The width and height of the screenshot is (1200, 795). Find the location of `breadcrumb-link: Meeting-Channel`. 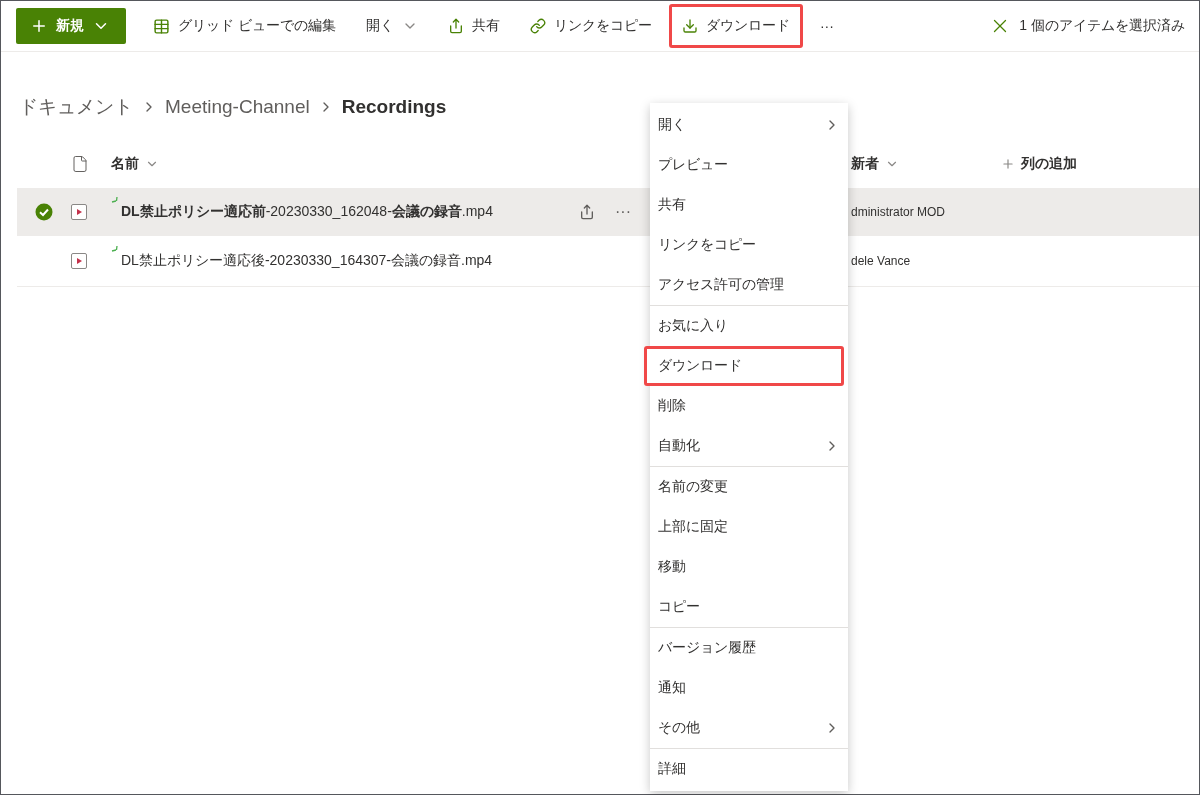

breadcrumb-link: Meeting-Channel is located at coordinates (237, 107).